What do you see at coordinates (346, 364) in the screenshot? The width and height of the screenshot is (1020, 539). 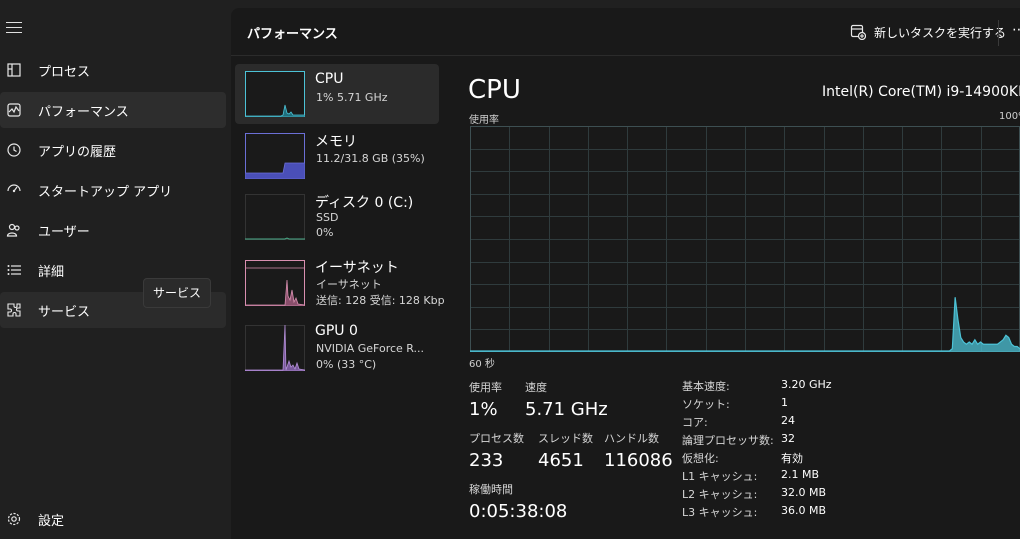 I see `device-detail: 0% (33 °C)` at bounding box center [346, 364].